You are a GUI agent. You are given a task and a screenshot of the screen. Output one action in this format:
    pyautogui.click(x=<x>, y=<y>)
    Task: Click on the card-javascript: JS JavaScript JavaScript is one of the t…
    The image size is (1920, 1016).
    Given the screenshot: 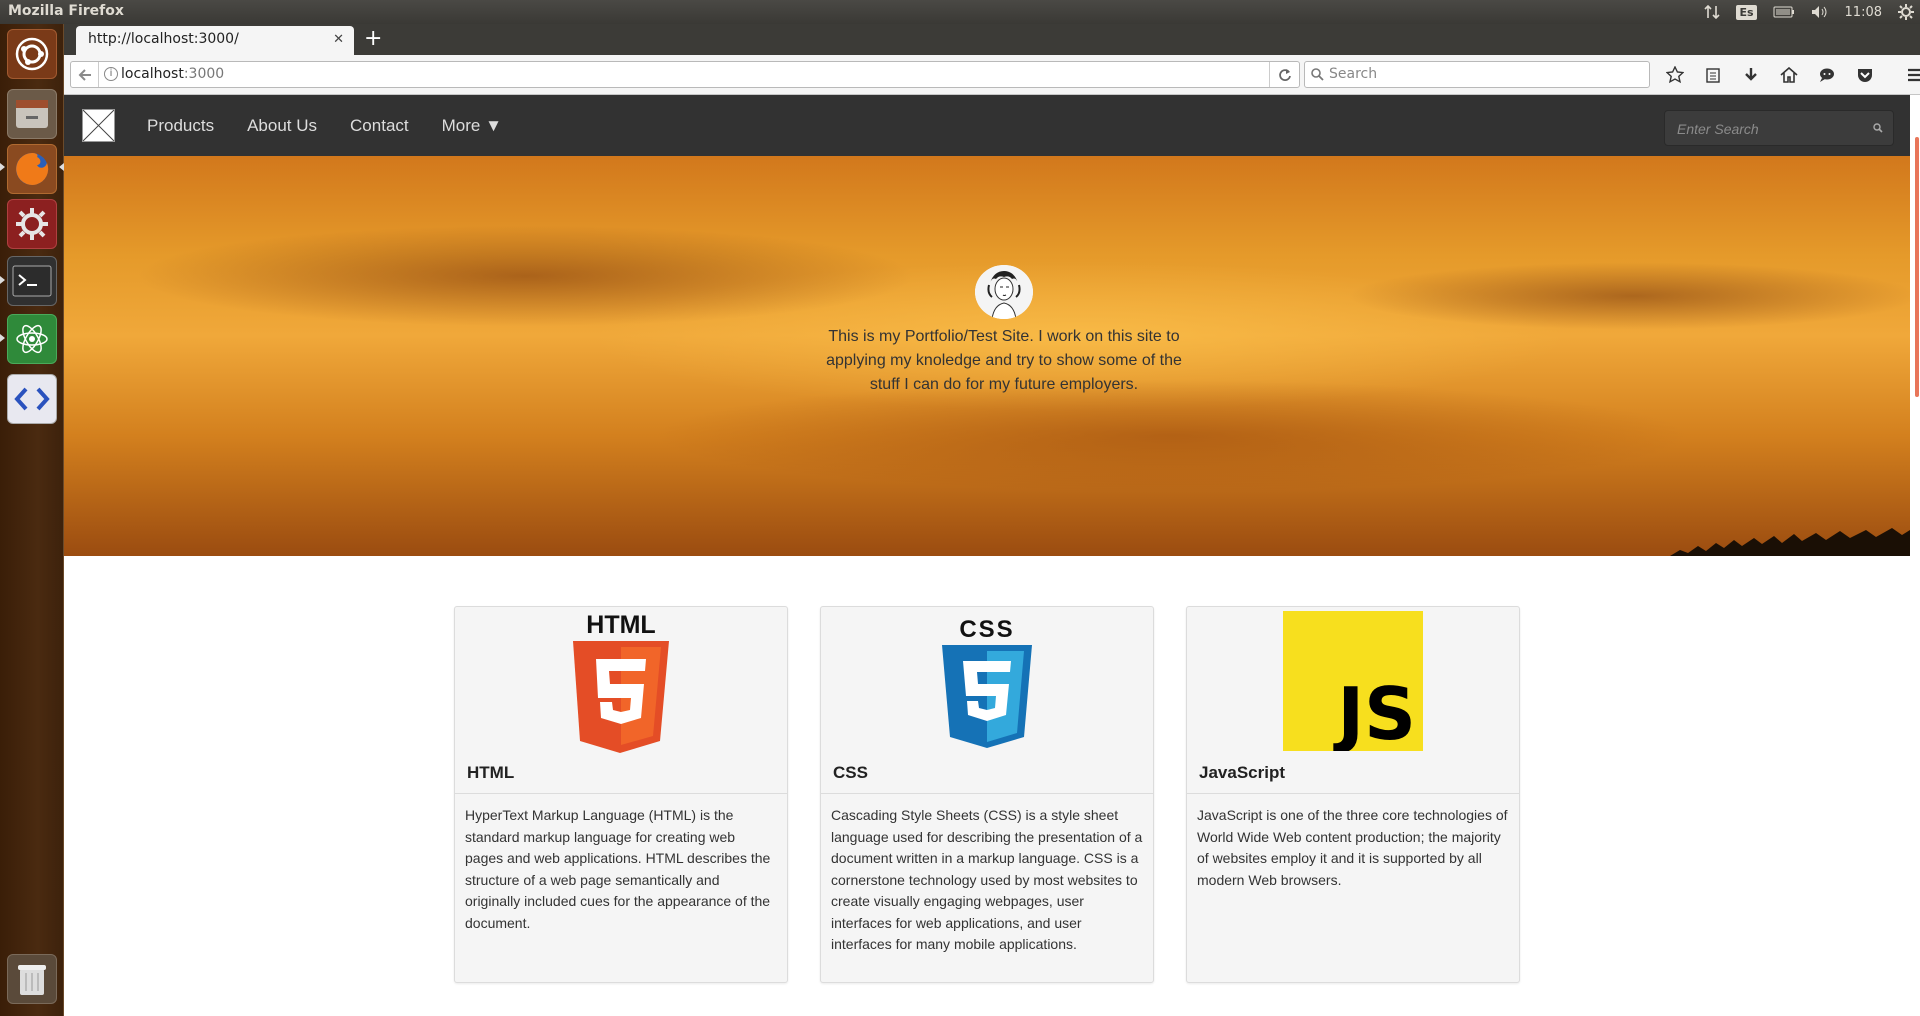 What is the action you would take?
    pyautogui.click(x=1353, y=794)
    